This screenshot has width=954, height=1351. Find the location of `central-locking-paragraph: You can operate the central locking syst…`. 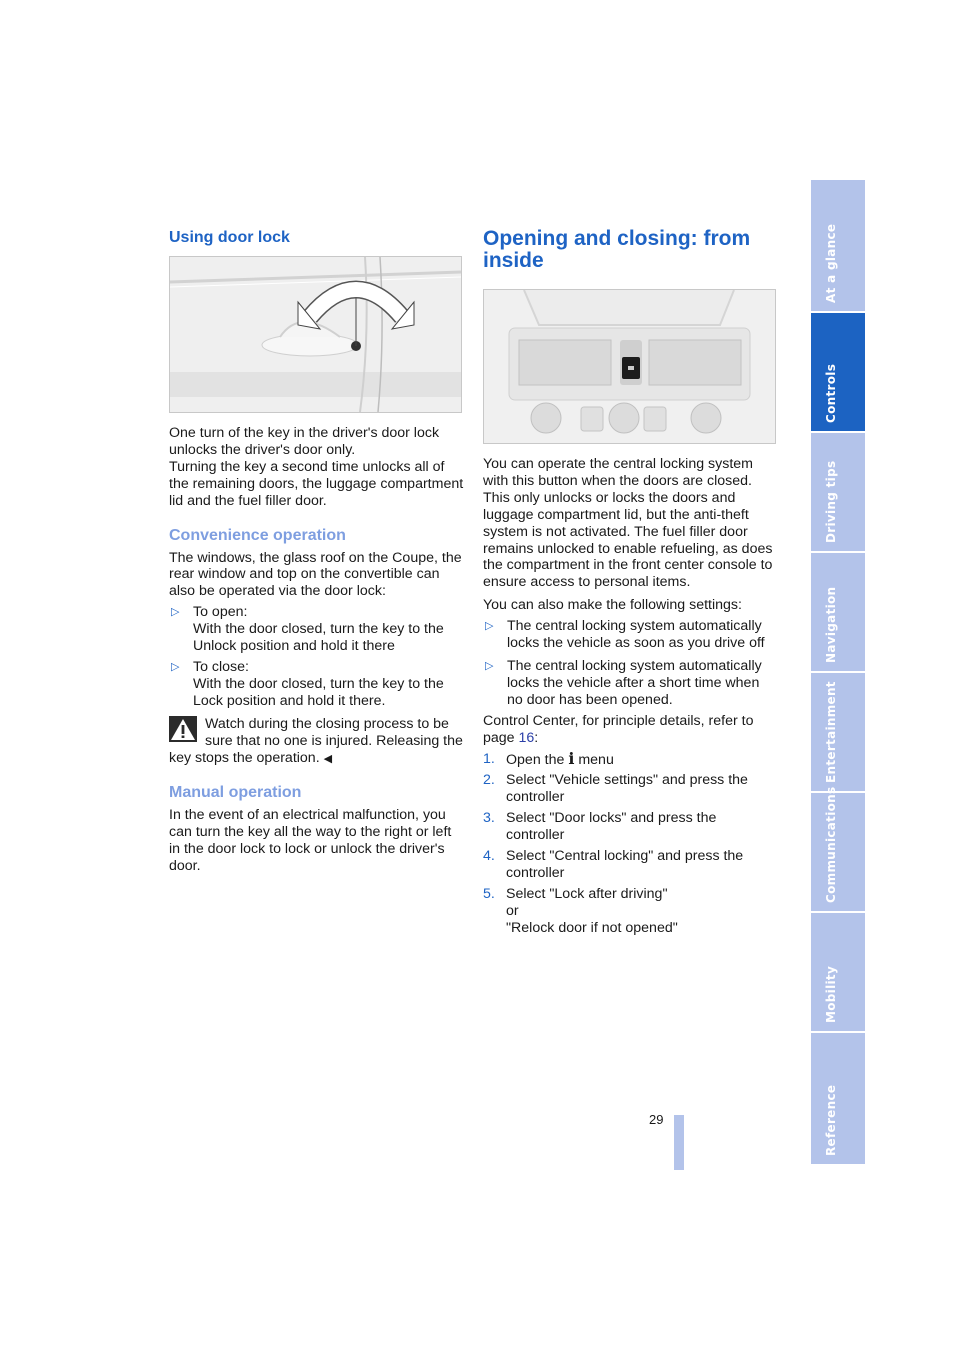

central-locking-paragraph: You can operate the central locking syst… is located at coordinates (628, 523).